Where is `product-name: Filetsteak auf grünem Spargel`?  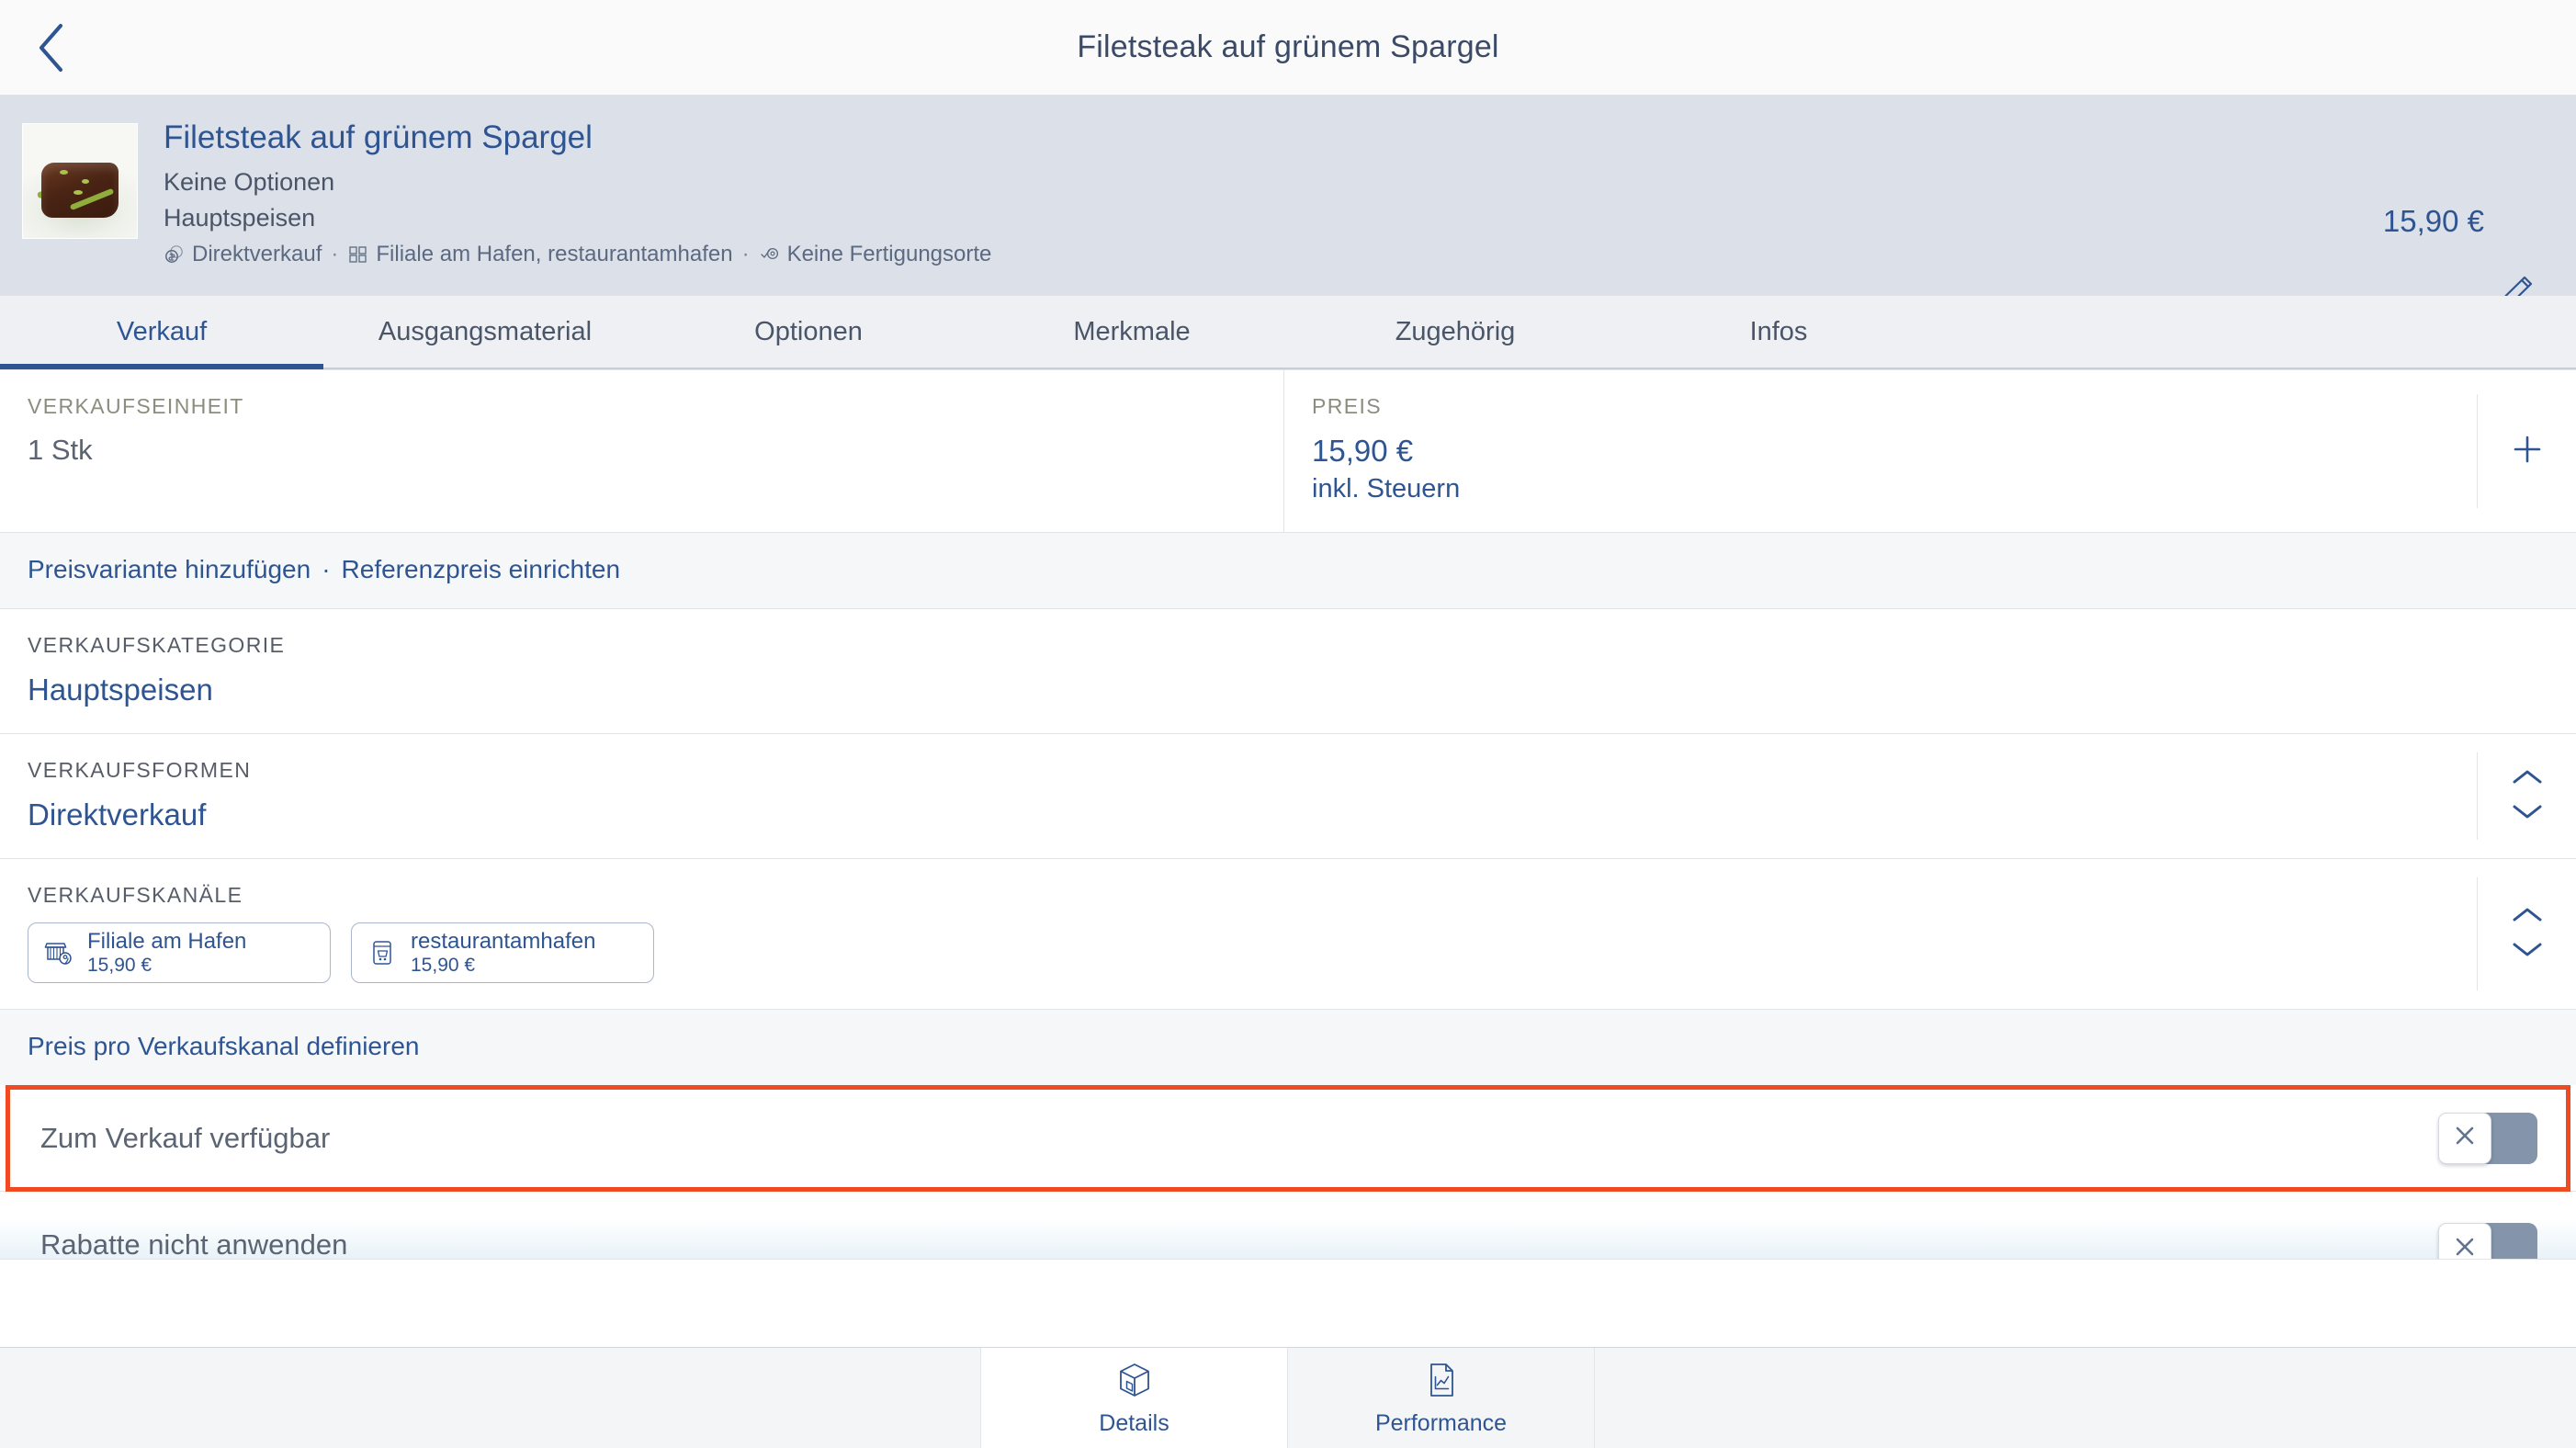 product-name: Filetsteak auf grünem Spargel is located at coordinates (378, 137).